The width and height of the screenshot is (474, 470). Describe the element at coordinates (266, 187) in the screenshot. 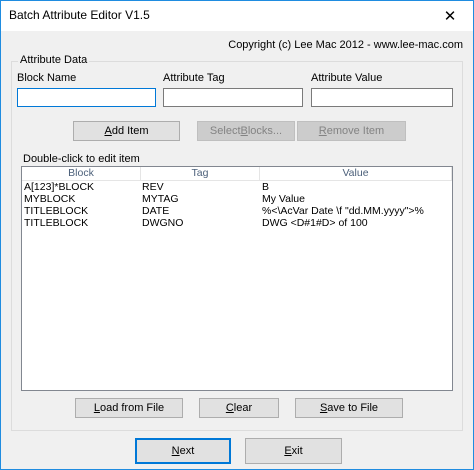

I see `cell-value: B` at that location.